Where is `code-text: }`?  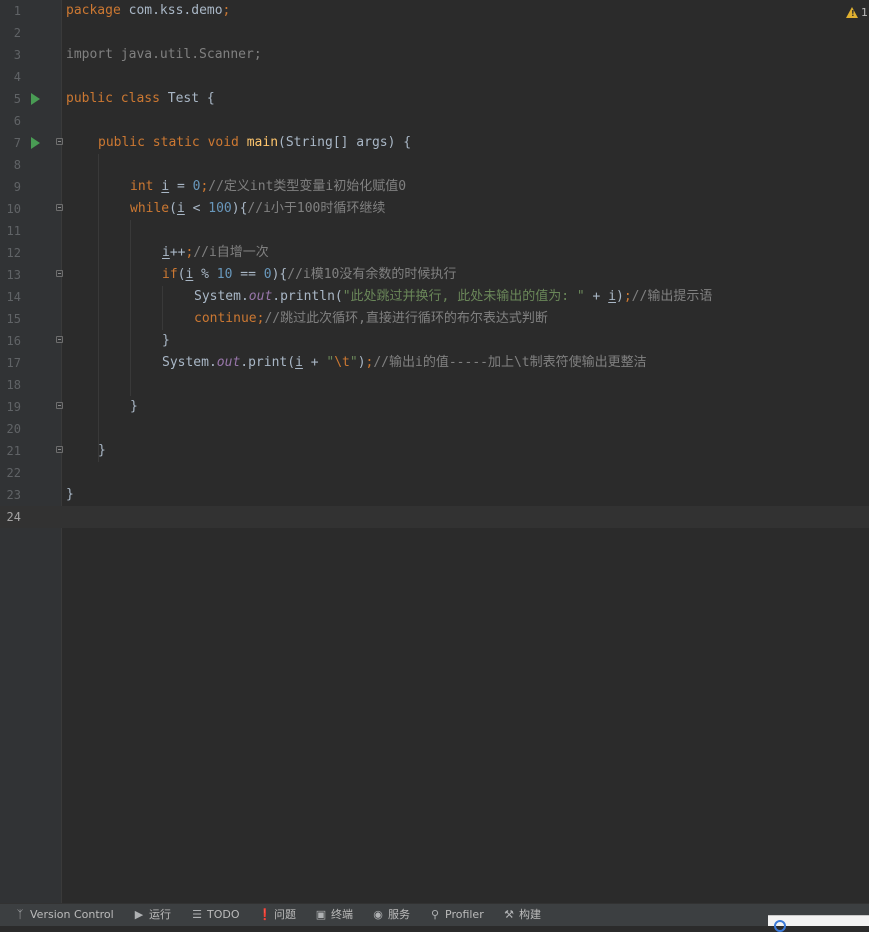 code-text: } is located at coordinates (102, 451).